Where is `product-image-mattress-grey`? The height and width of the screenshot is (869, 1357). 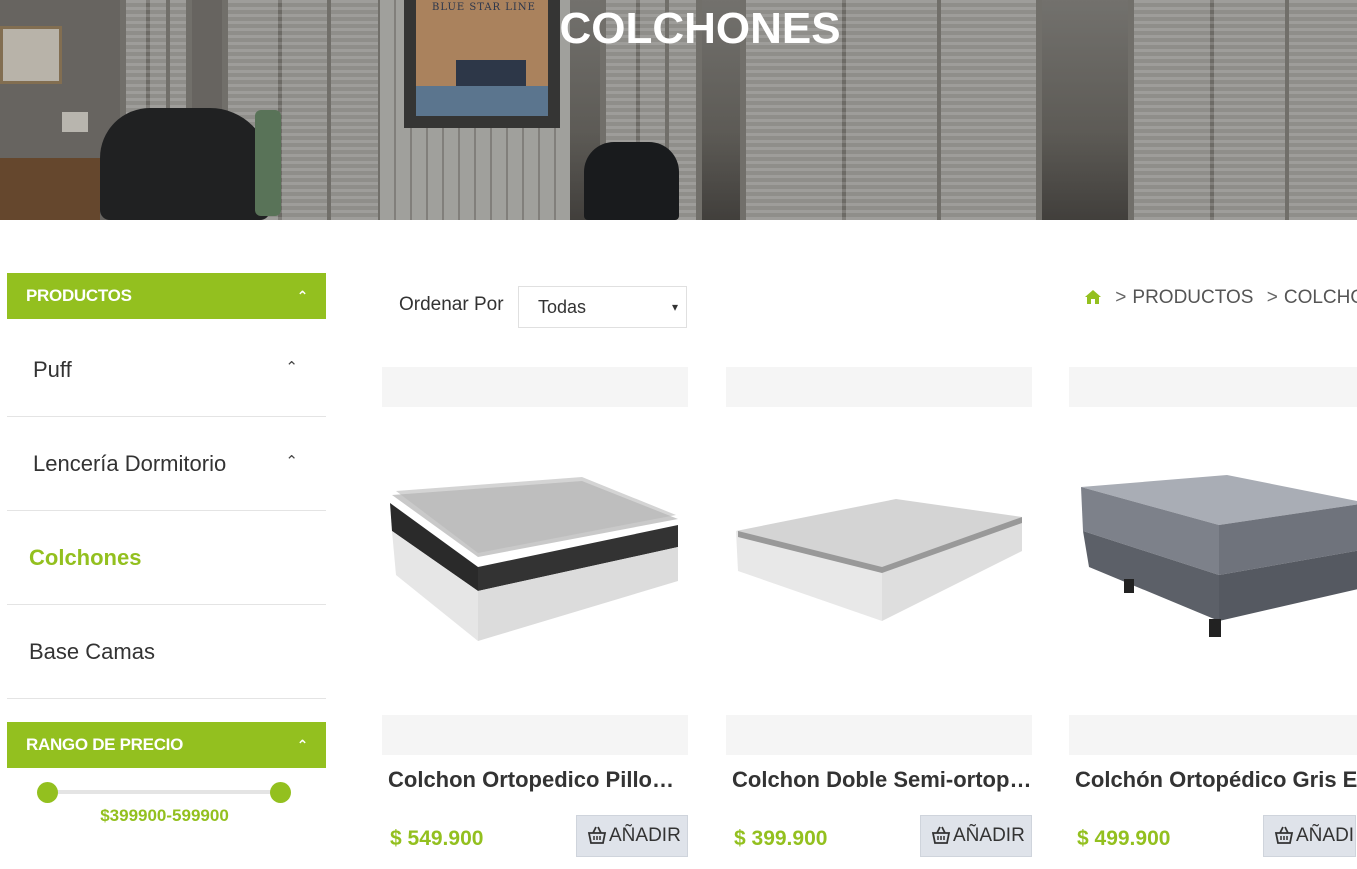 product-image-mattress-grey is located at coordinates (1213, 561).